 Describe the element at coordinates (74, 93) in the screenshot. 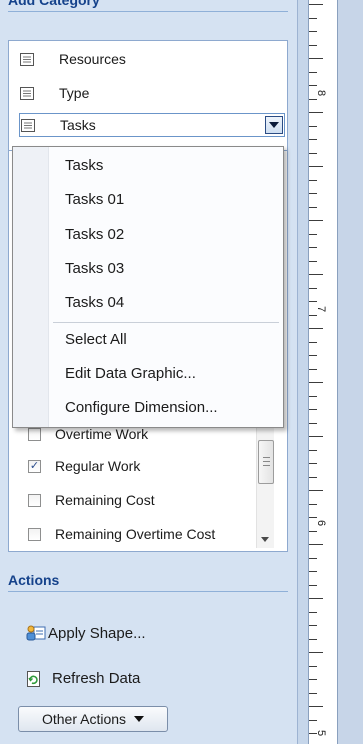

I see `category-label: Type` at that location.